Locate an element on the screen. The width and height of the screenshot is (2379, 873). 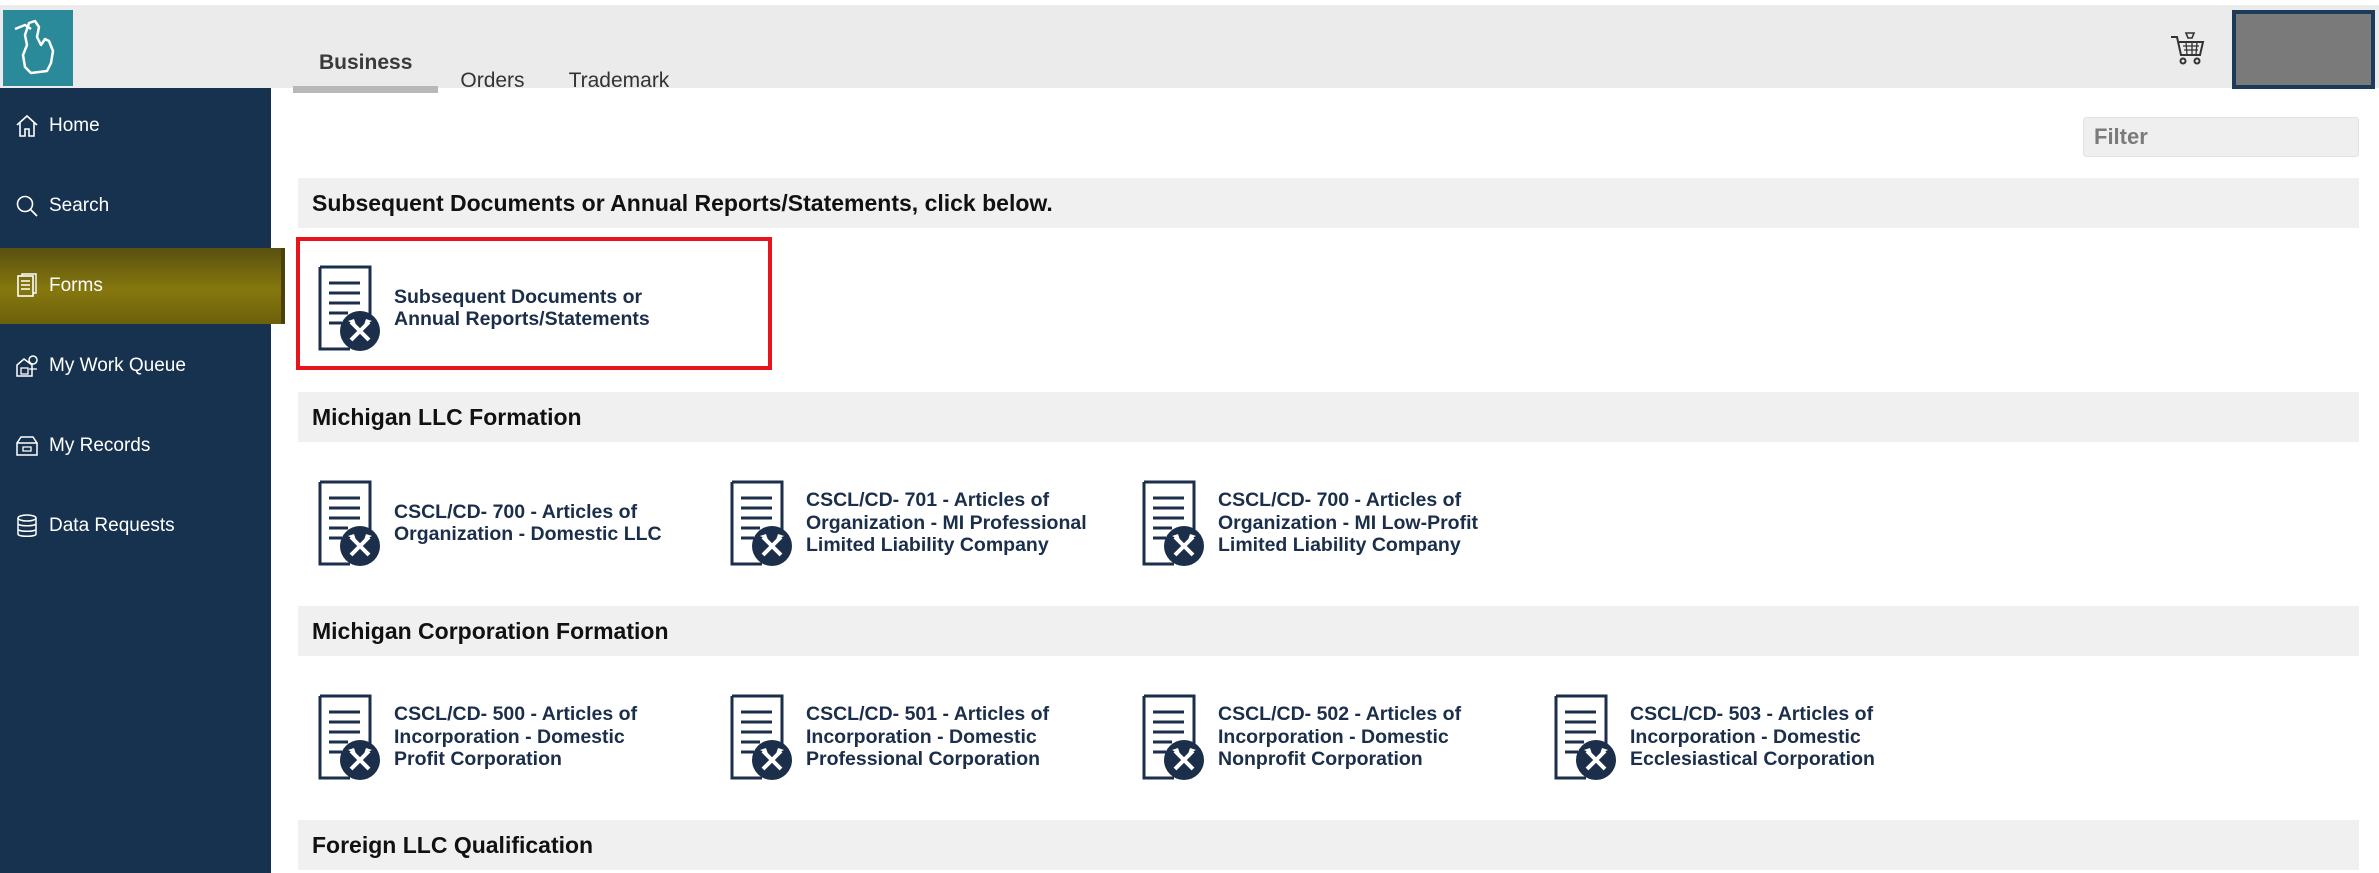
home-icon is located at coordinates (27, 126).